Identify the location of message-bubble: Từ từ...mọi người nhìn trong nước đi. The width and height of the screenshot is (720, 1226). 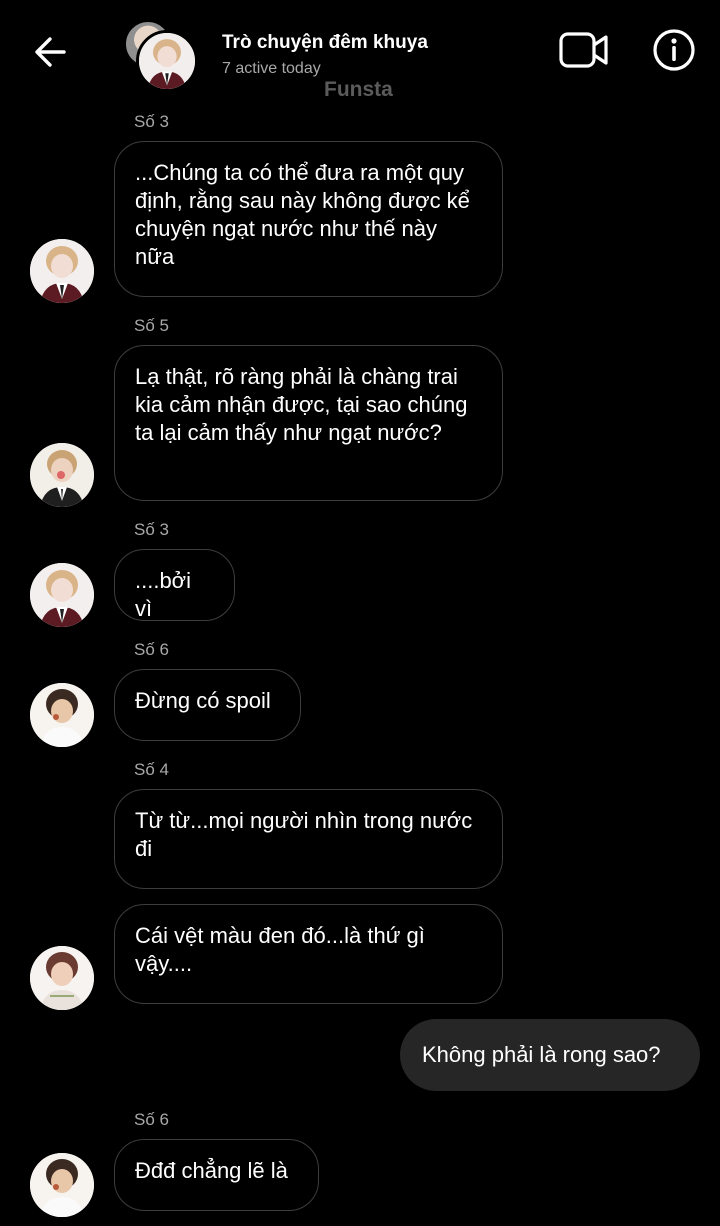
(308, 839).